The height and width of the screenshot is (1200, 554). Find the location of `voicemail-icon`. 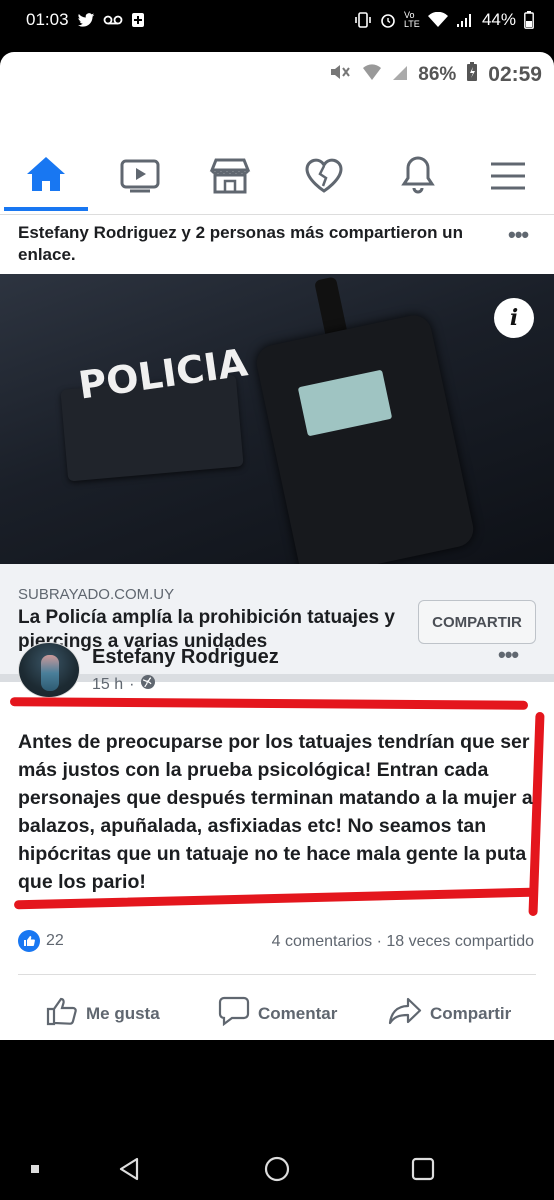

voicemail-icon is located at coordinates (113, 20).